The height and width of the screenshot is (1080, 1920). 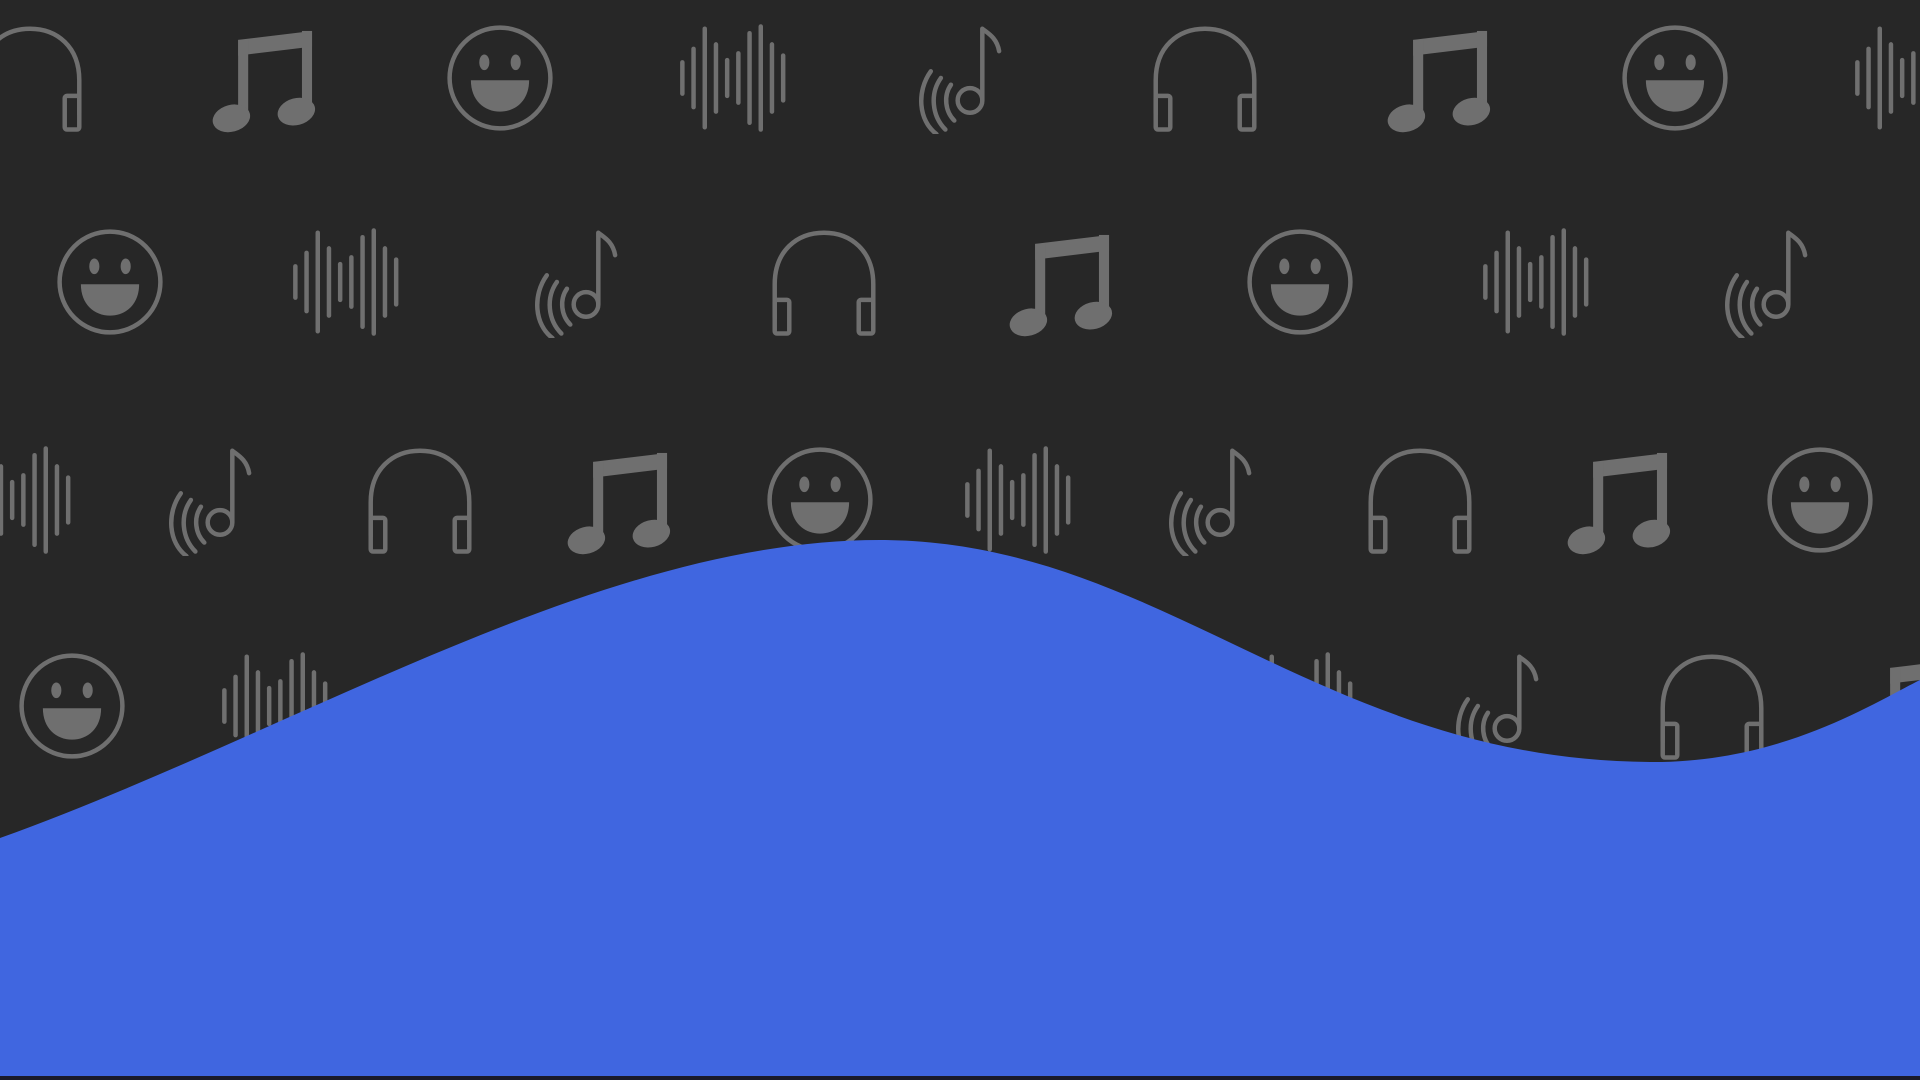 I want to click on bottom-edge-line, so click(x=960, y=1078).